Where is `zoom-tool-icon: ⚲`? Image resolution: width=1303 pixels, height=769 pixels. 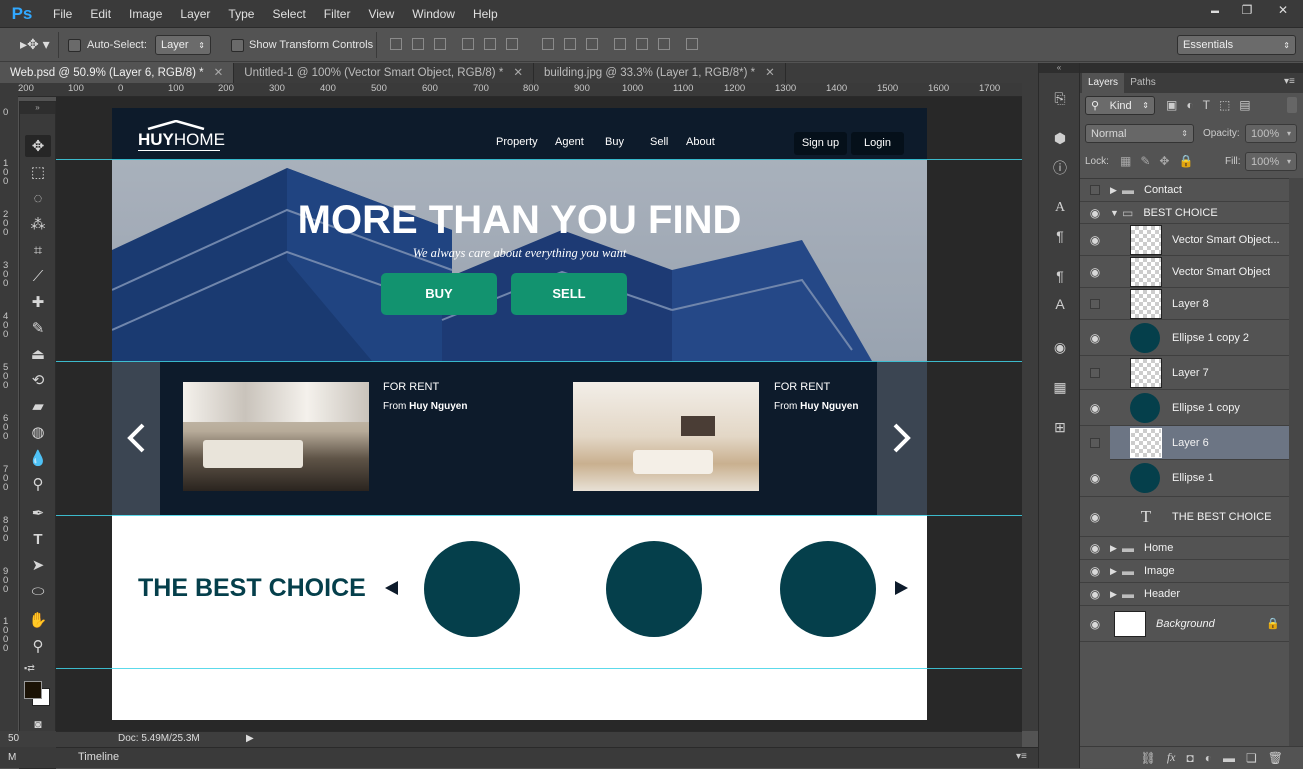 zoom-tool-icon: ⚲ is located at coordinates (38, 646).